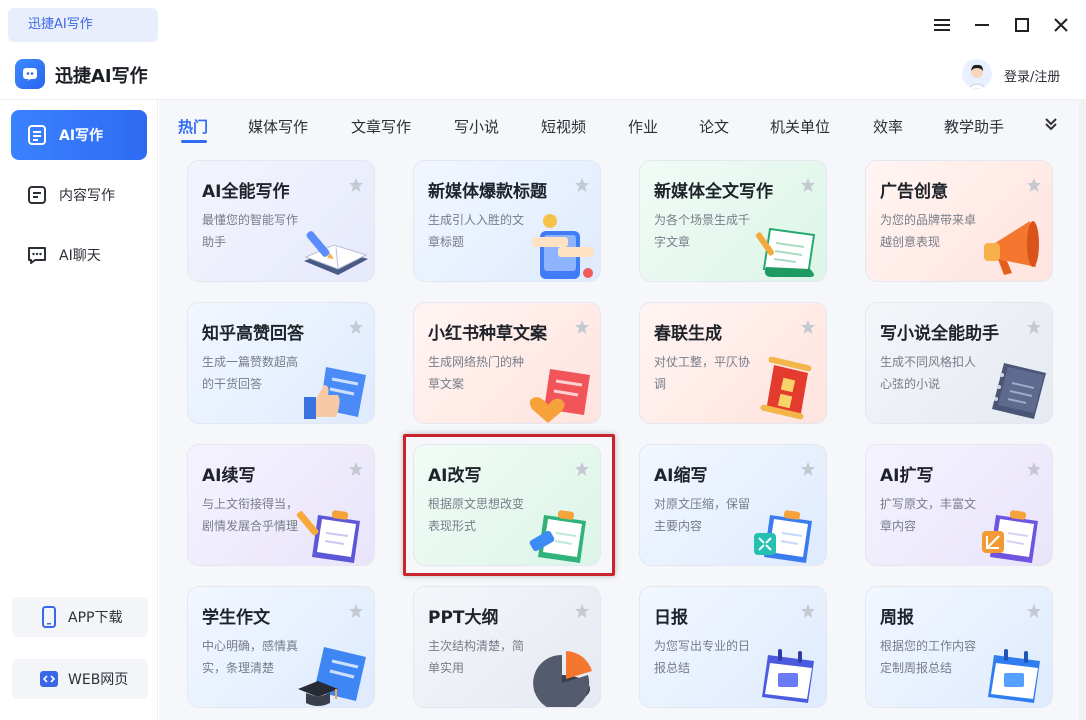 Image resolution: width=1086 pixels, height=720 pixels. What do you see at coordinates (81, 136) in the screenshot?
I see `sidebar-item-label: AI写作` at bounding box center [81, 136].